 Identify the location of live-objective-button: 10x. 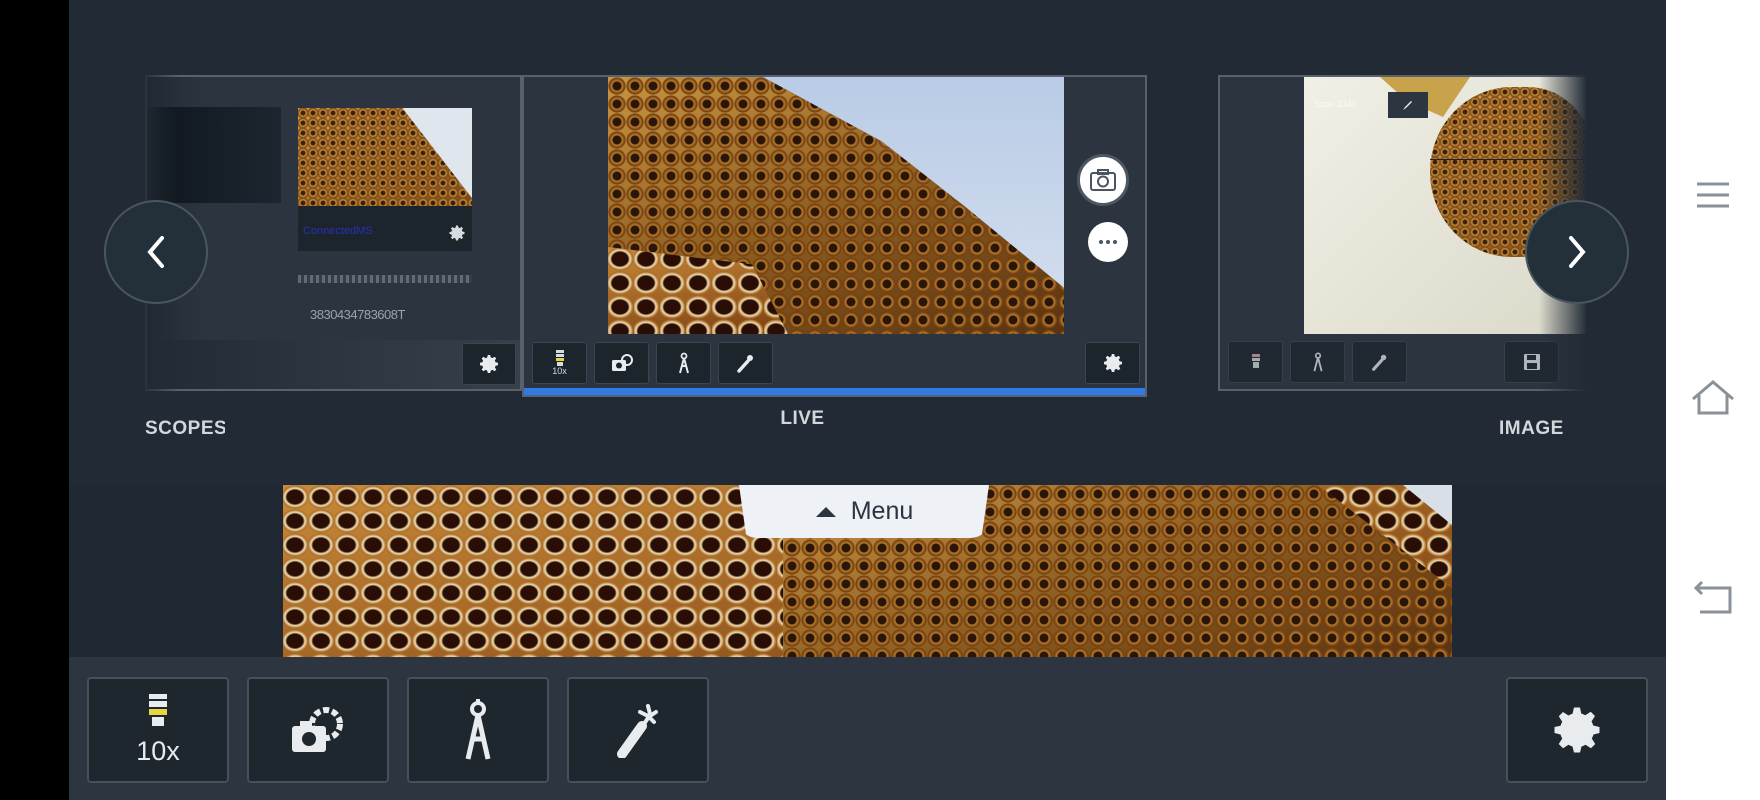
(559, 363).